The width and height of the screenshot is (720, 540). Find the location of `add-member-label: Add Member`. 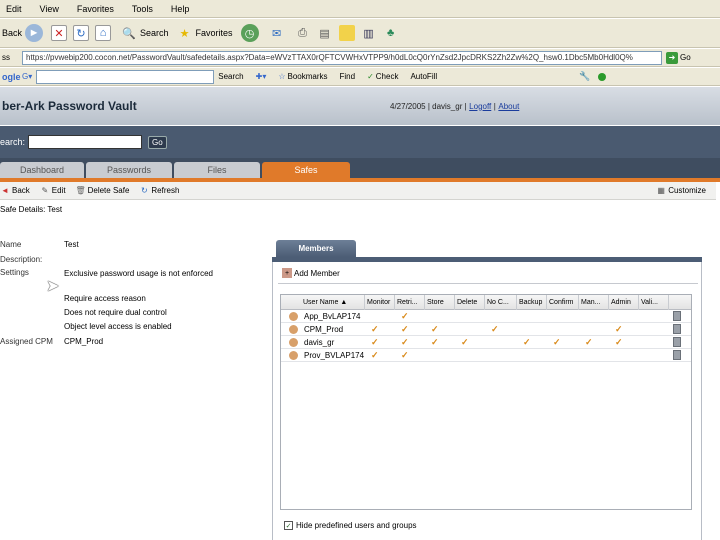

add-member-label: Add Member is located at coordinates (317, 273).